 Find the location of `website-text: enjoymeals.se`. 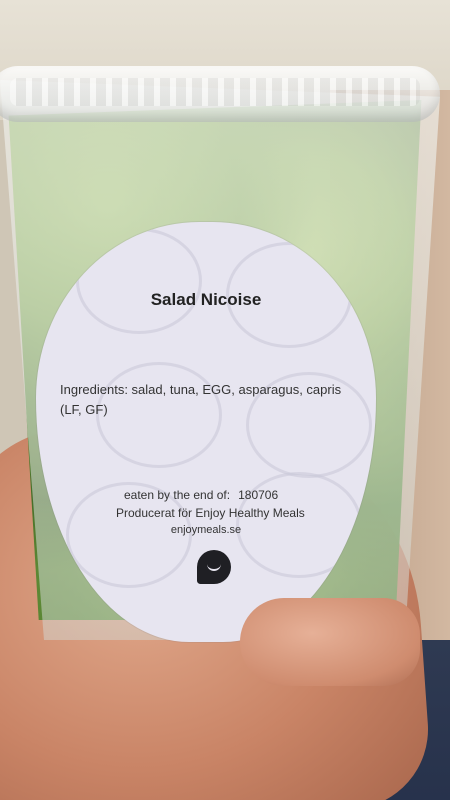

website-text: enjoymeals.se is located at coordinates (206, 530).